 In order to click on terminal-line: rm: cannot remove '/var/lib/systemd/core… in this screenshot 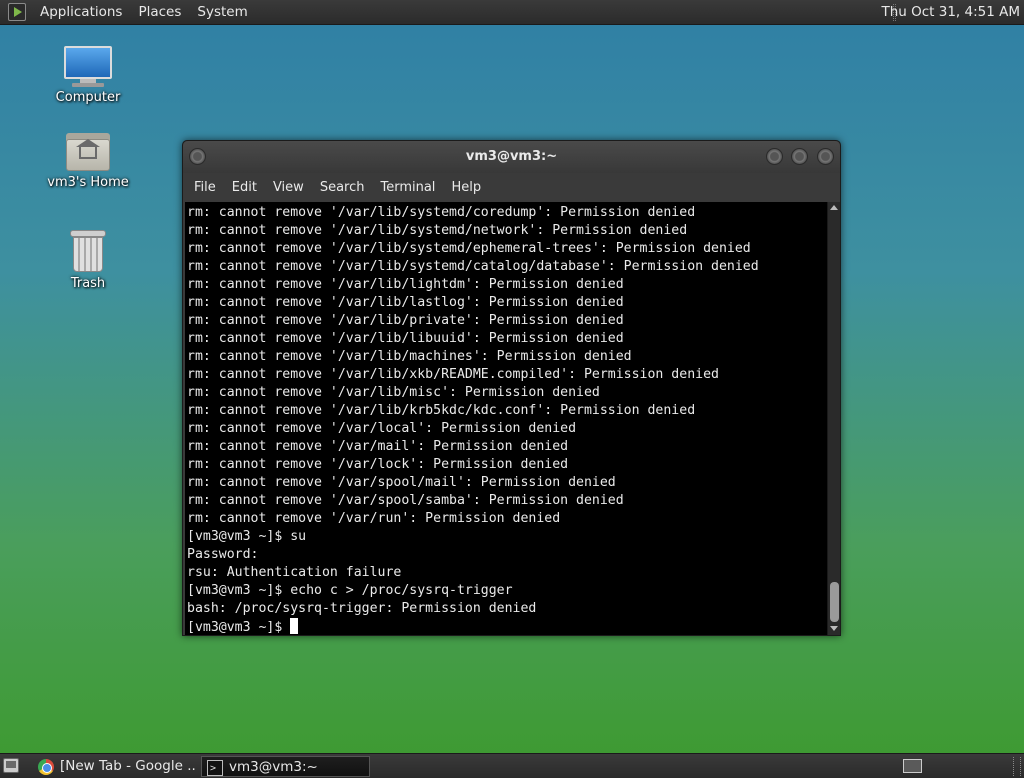, I will do `click(441, 212)`.